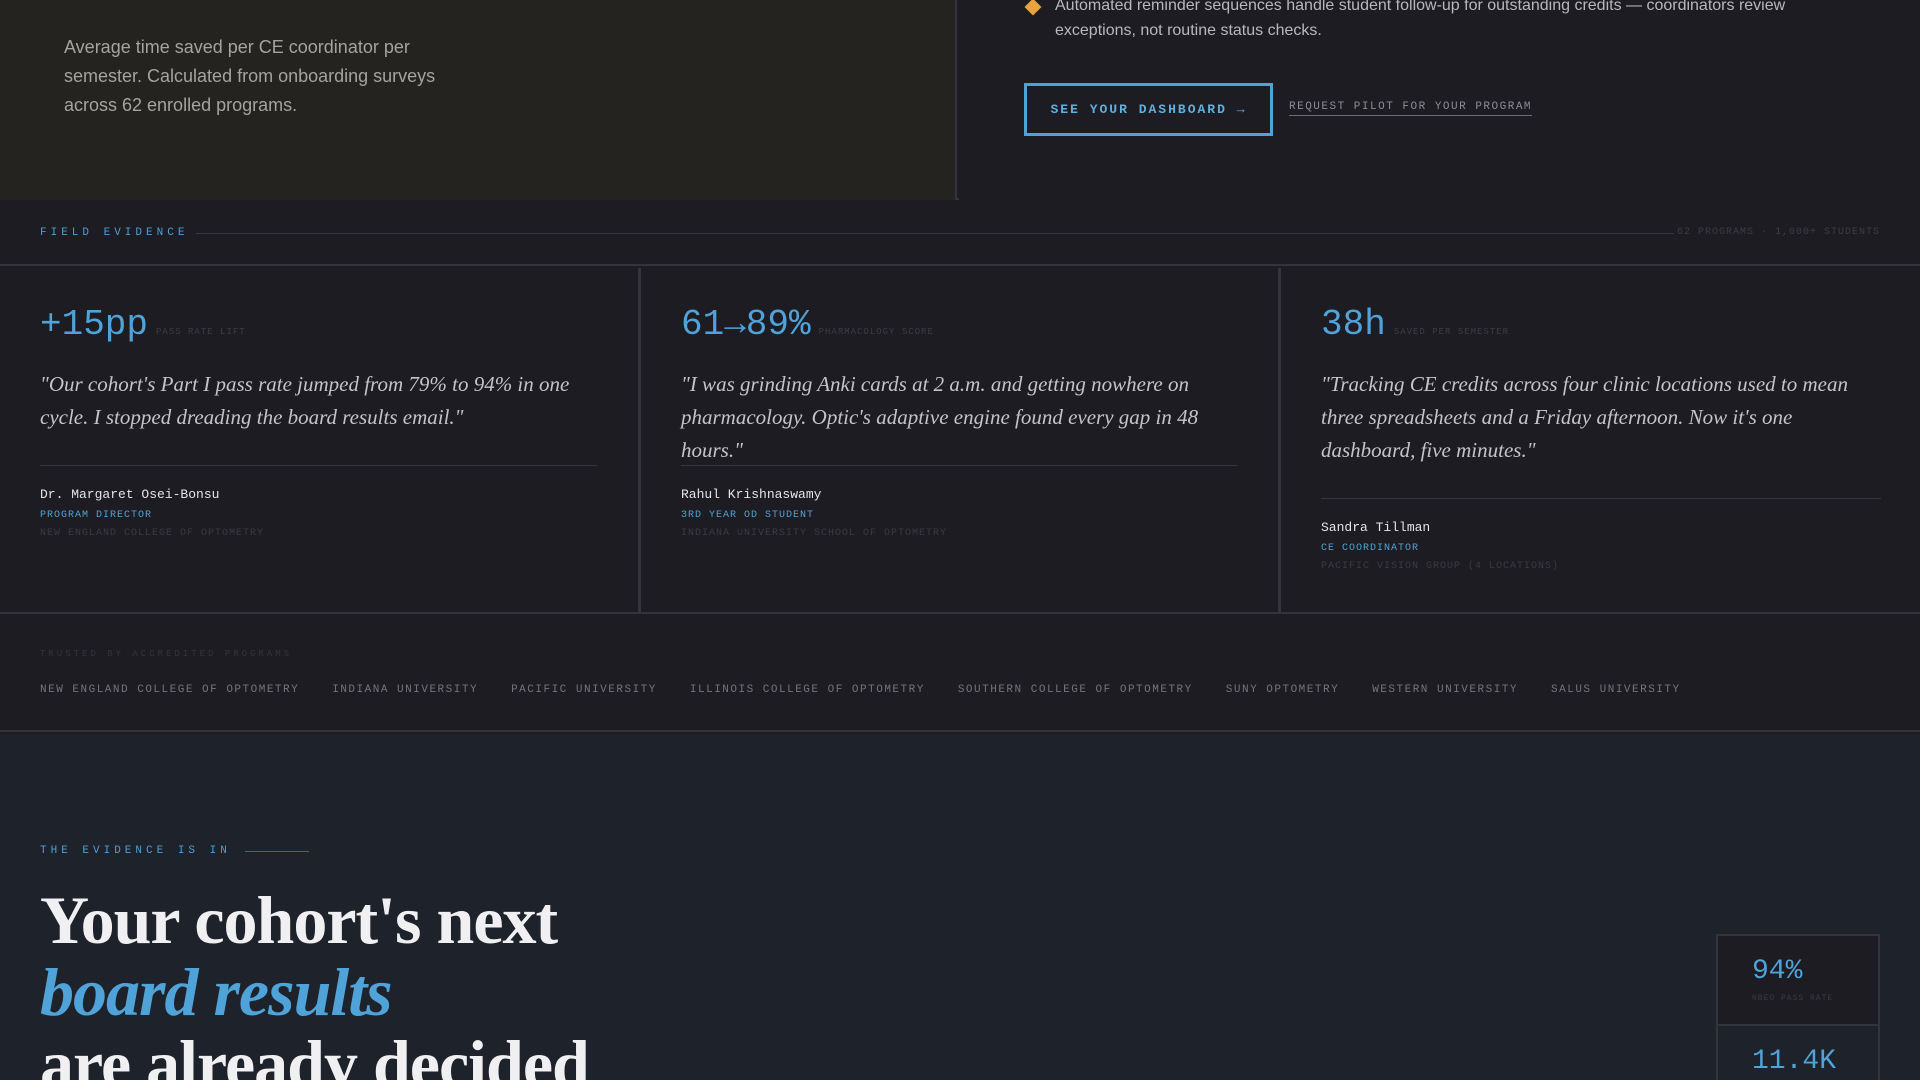  Describe the element at coordinates (1616, 690) in the screenshot. I see `trusted-program: SALUS UNIVERSITY` at that location.